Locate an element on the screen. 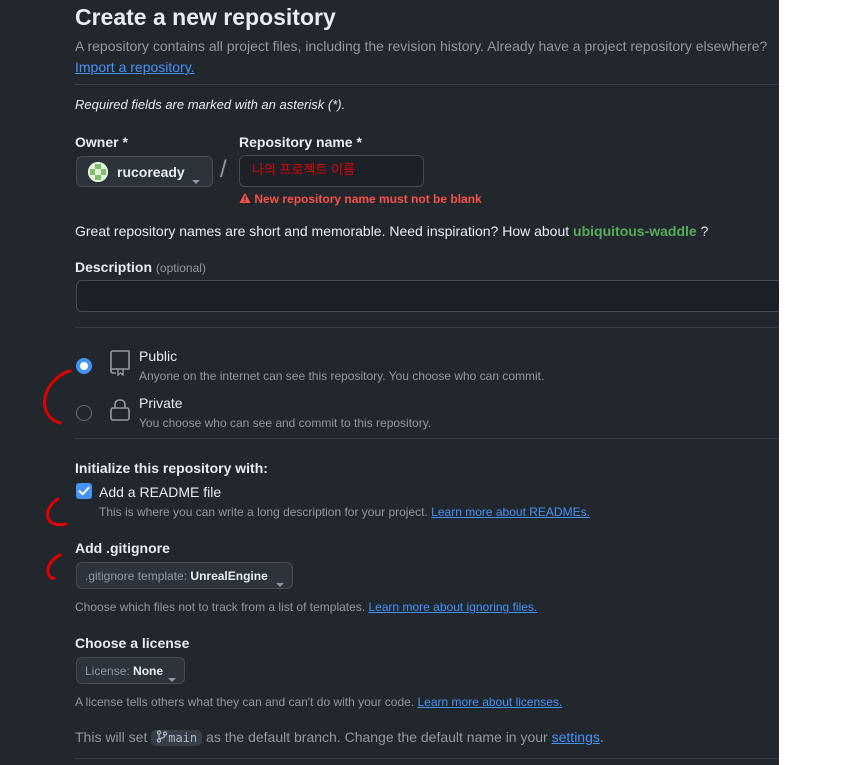 The width and height of the screenshot is (864, 765). annotation-bracket-gitignore is located at coordinates (54, 566).